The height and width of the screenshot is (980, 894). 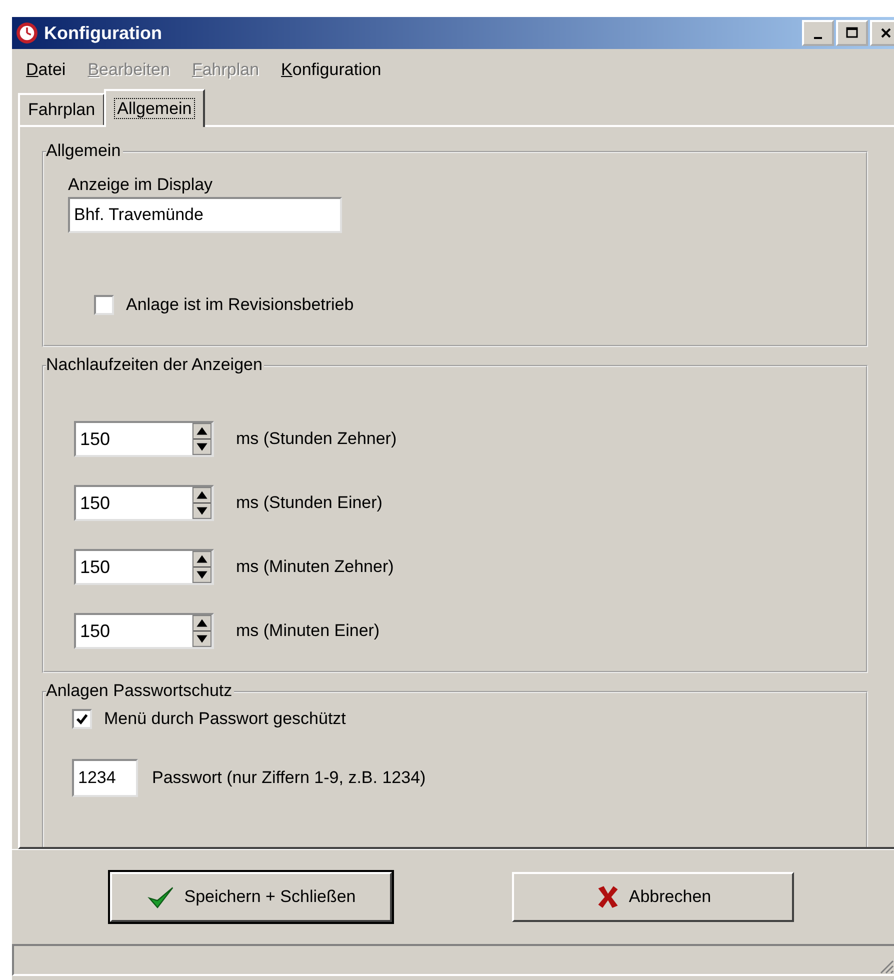 What do you see at coordinates (105, 778) in the screenshot?
I see `password-field: 1234` at bounding box center [105, 778].